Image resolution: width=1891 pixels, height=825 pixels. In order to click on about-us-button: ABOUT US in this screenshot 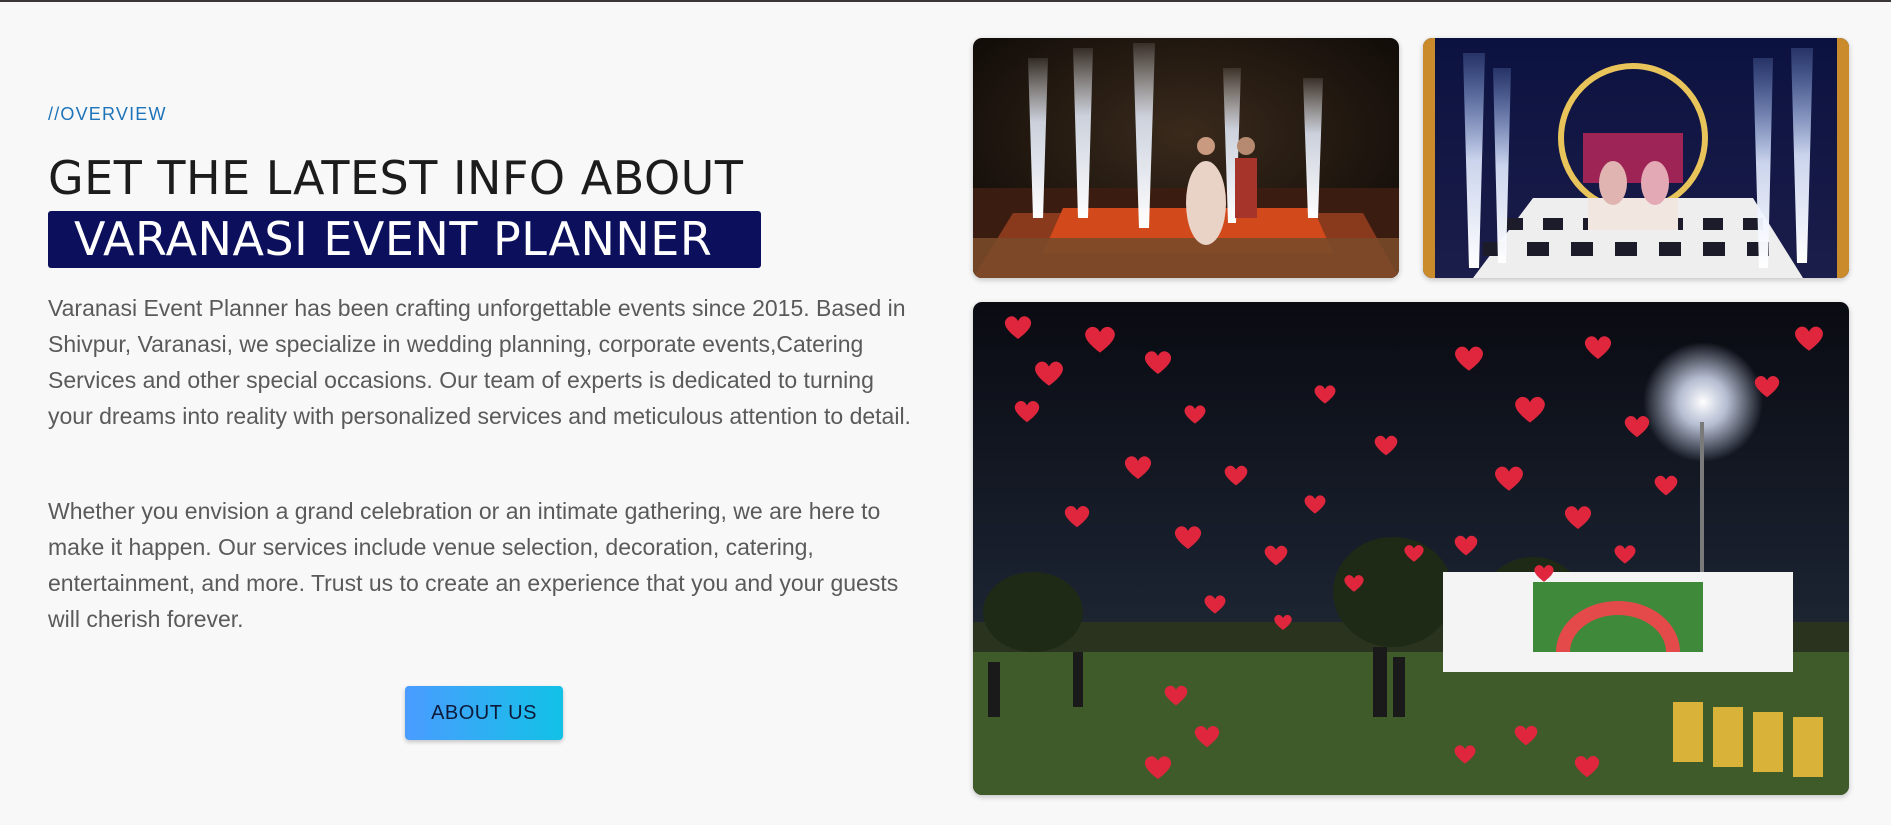, I will do `click(484, 713)`.